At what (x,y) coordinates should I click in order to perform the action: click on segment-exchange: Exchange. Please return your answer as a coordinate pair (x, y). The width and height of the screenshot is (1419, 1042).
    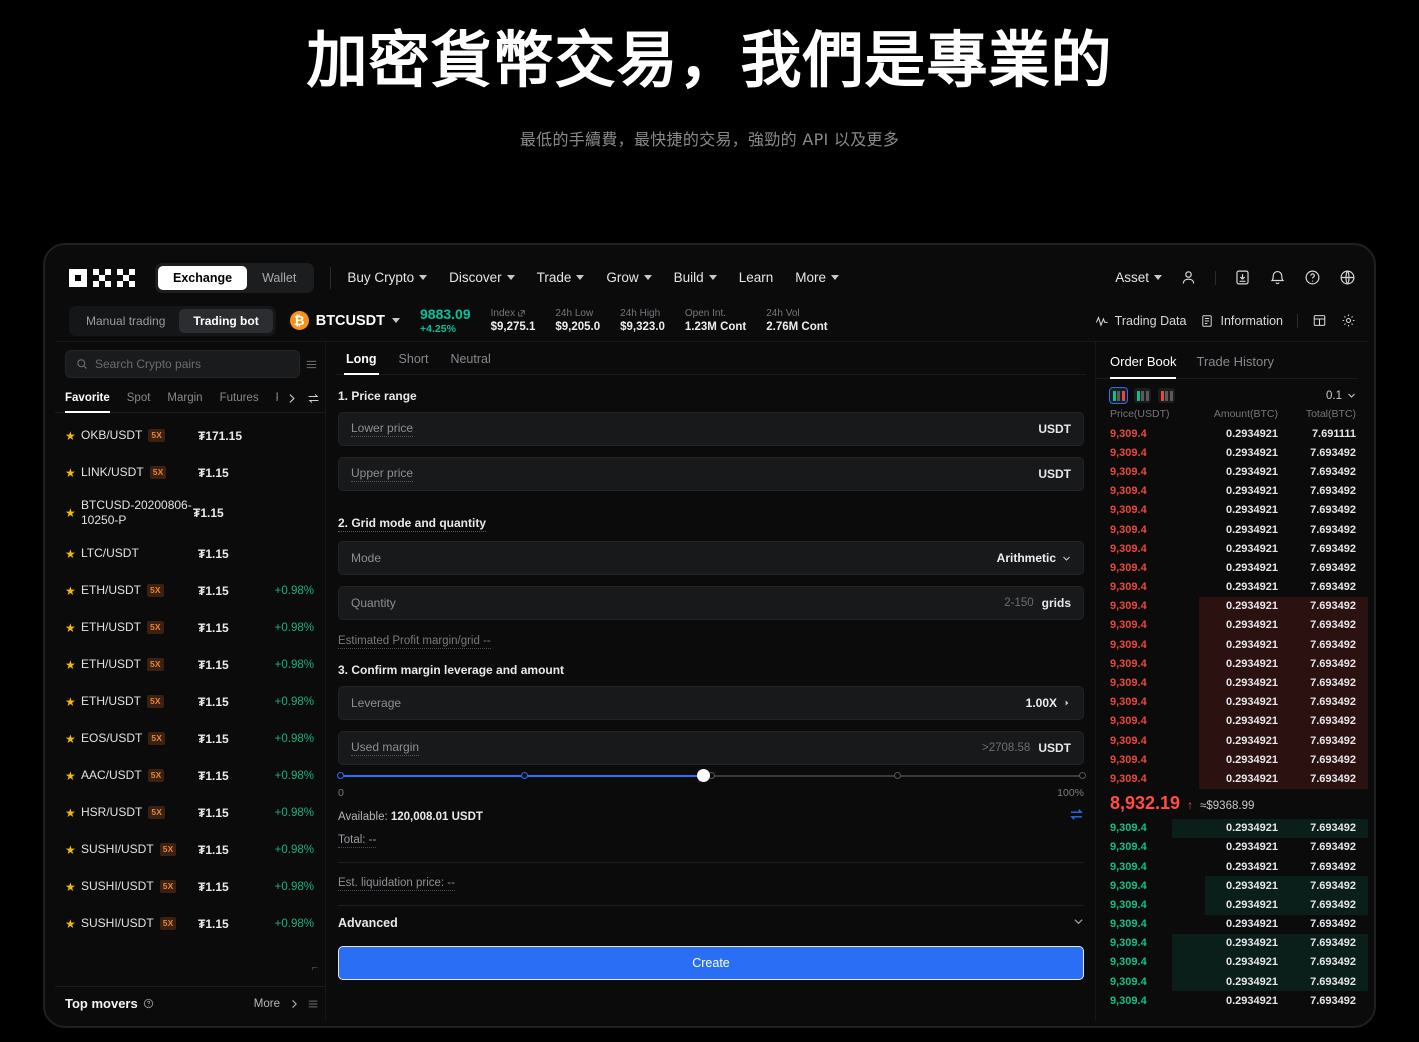
    Looking at the image, I should click on (203, 277).